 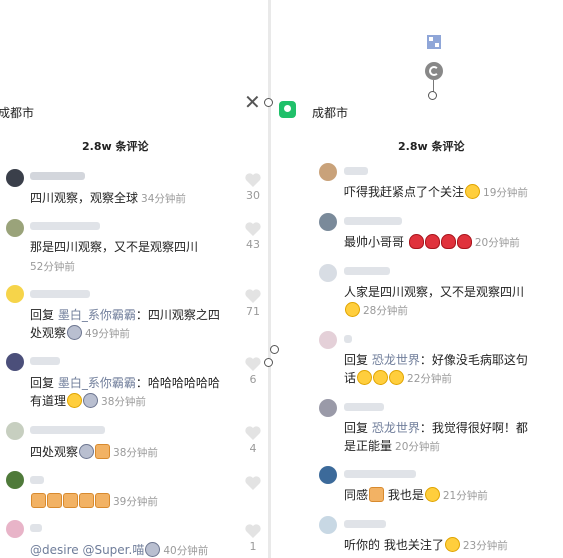 What do you see at coordinates (253, 546) in the screenshot?
I see `like-count: 1` at bounding box center [253, 546].